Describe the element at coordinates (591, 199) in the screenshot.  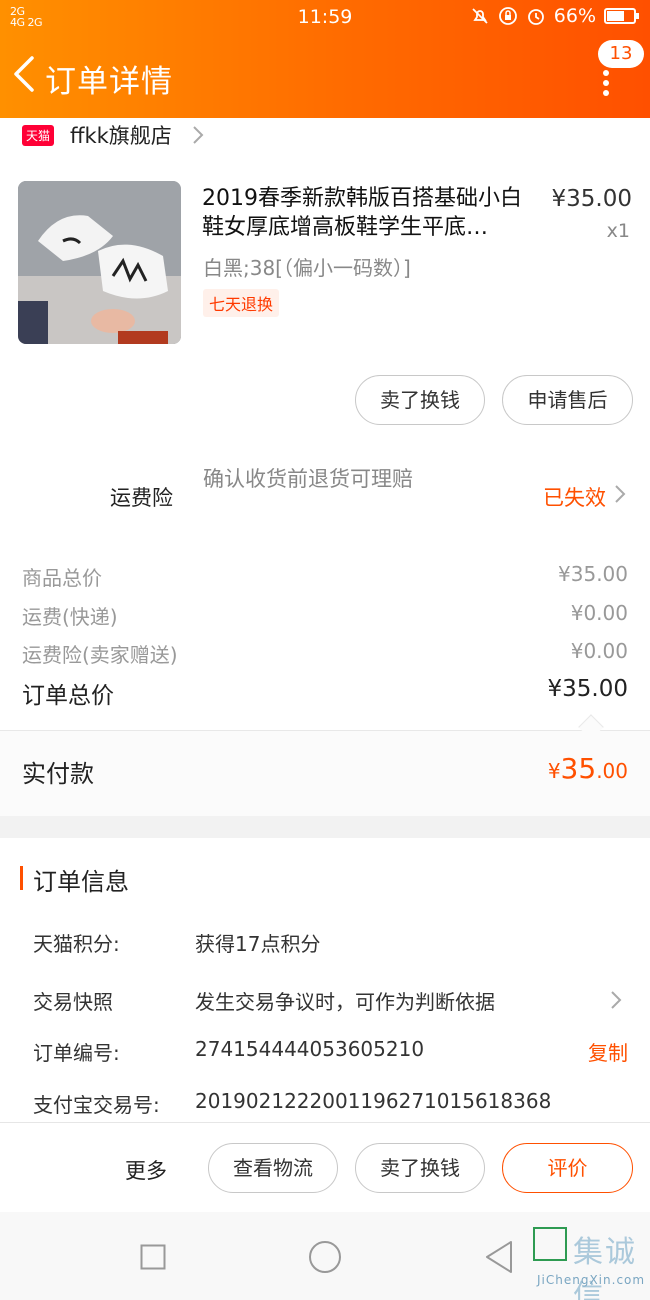
I see `product-price: ¥35.00` at that location.